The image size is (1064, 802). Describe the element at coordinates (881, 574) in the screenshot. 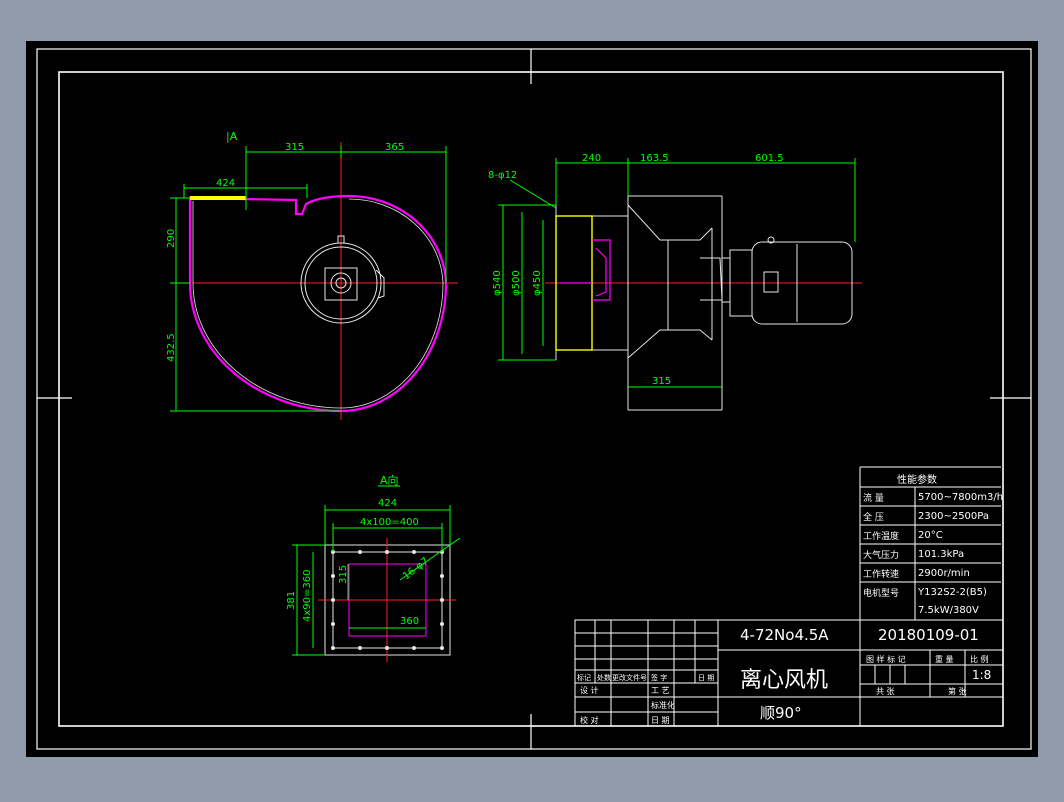

I see `perf-label-speed: 工作转速` at that location.